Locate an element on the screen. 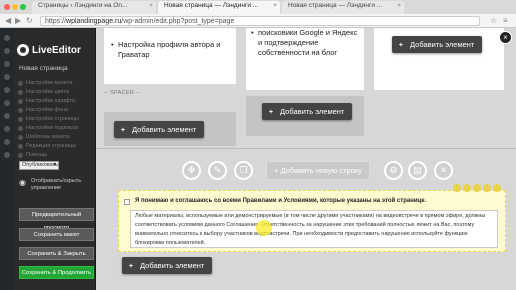 The width and height of the screenshot is (516, 290). appearance-icon is located at coordinates (7, 103).